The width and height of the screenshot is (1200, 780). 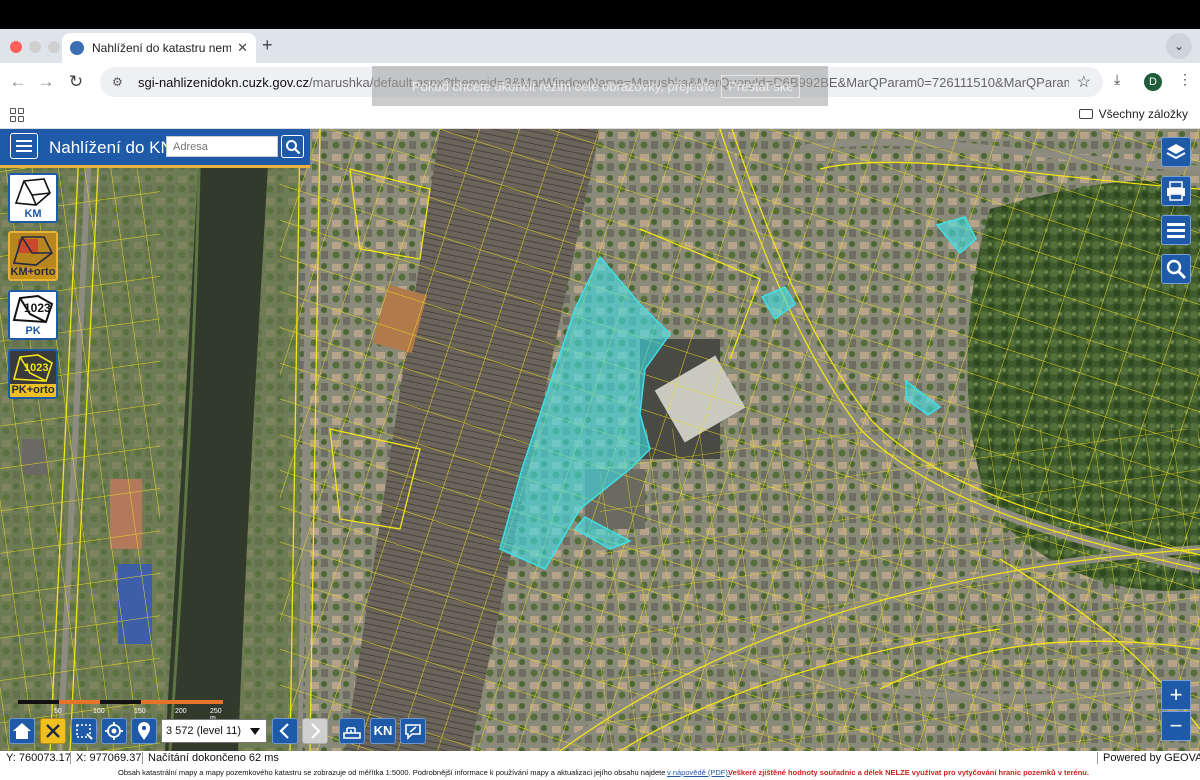 I want to click on search-icon, so click(x=293, y=147).